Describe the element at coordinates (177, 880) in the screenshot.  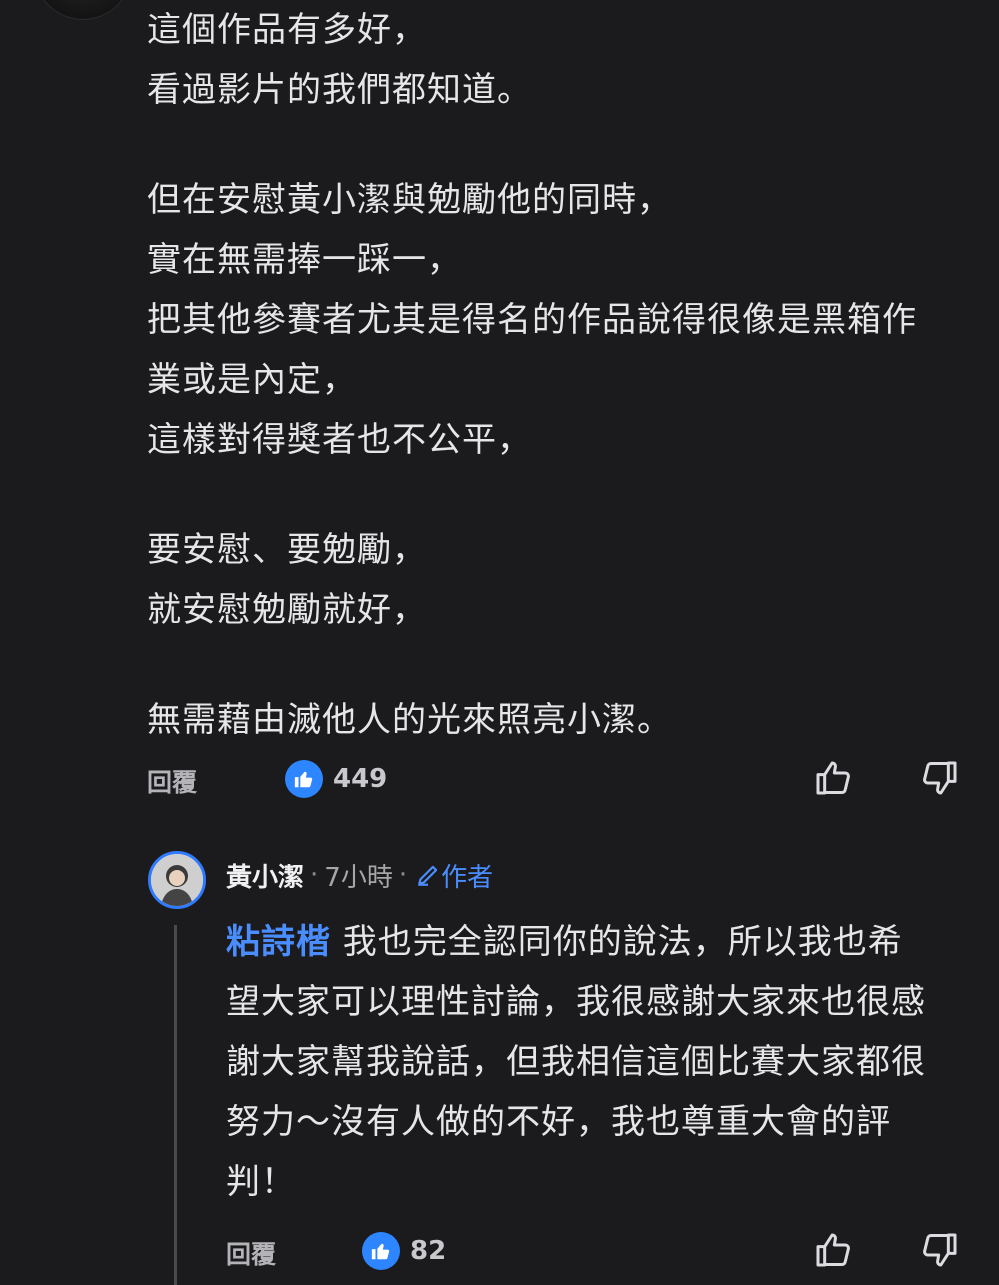
I see `author-avatar` at that location.